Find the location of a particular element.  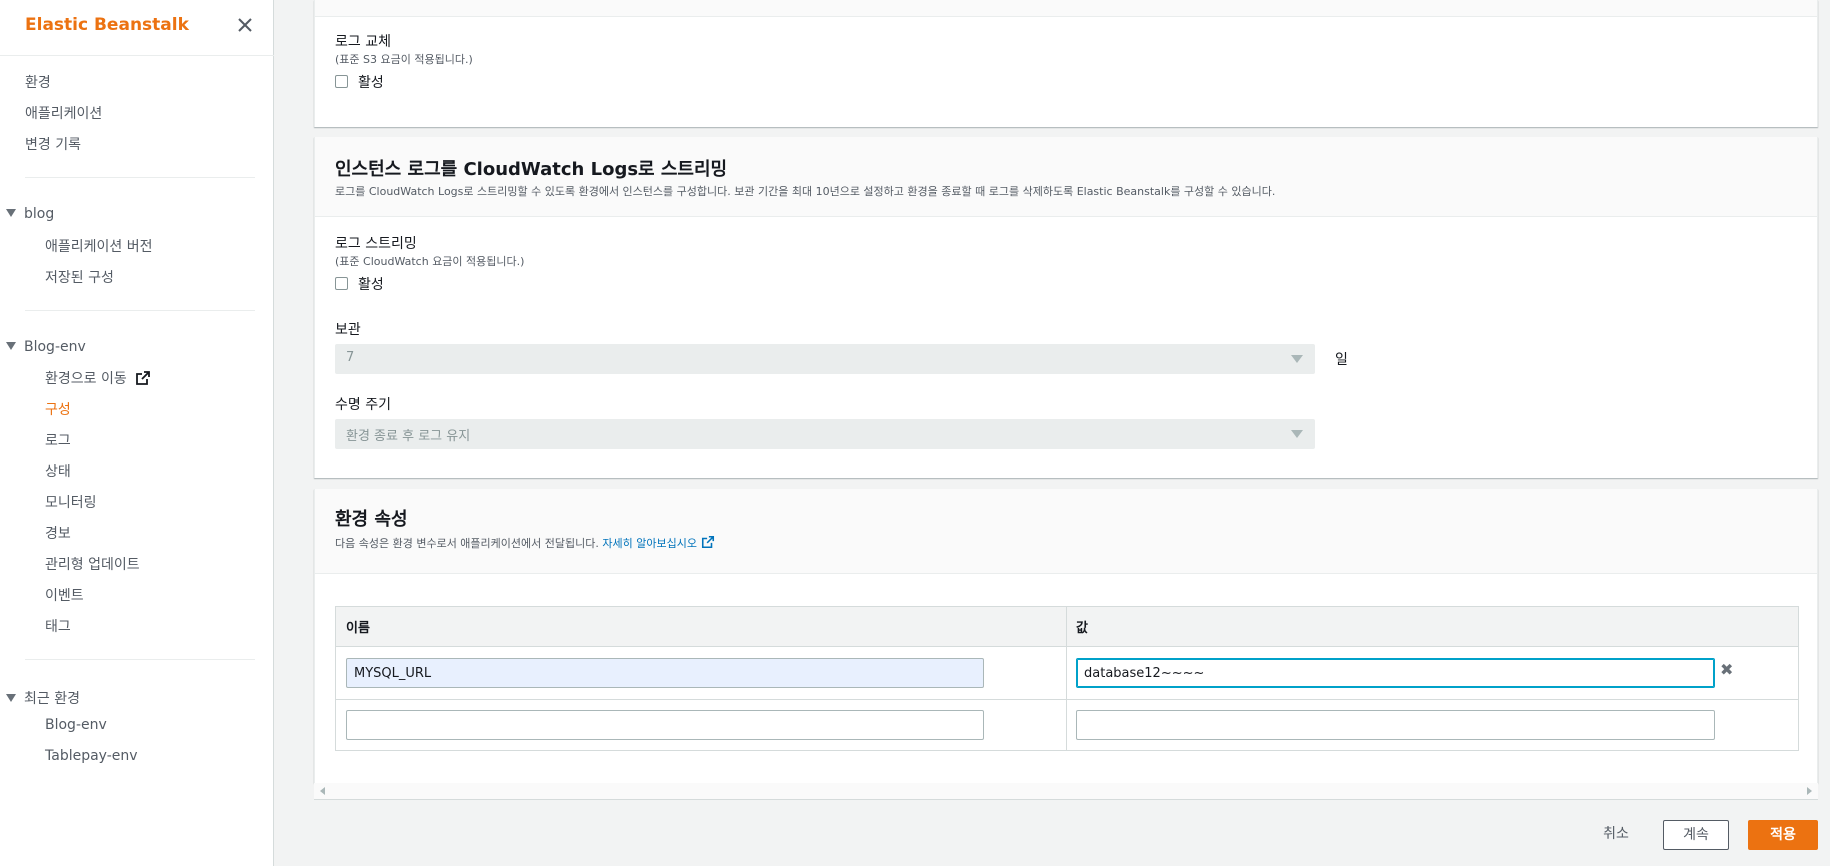

log-rotation-panel: 로그 교체 (표준 S3 요금이 적용됩니다.) 활성 is located at coordinates (1066, 63).